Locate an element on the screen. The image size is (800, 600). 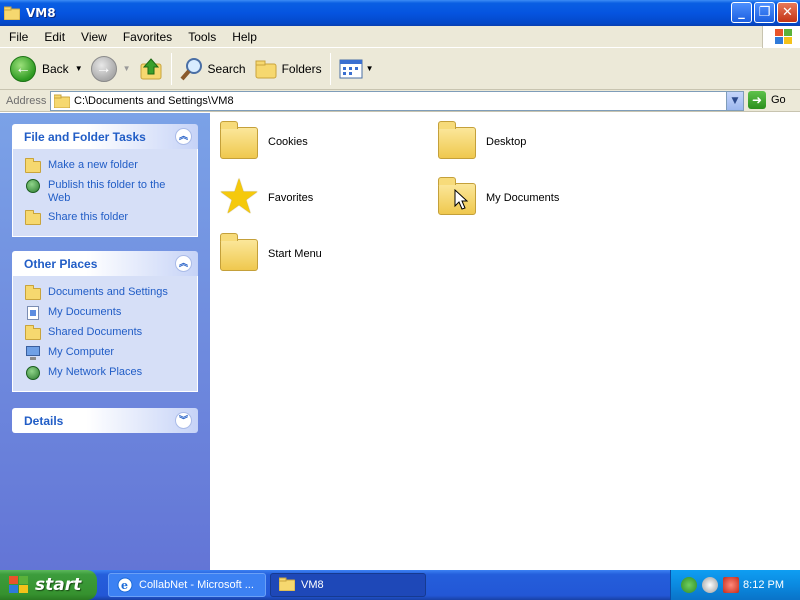
up-button is located at coordinates (151, 69).